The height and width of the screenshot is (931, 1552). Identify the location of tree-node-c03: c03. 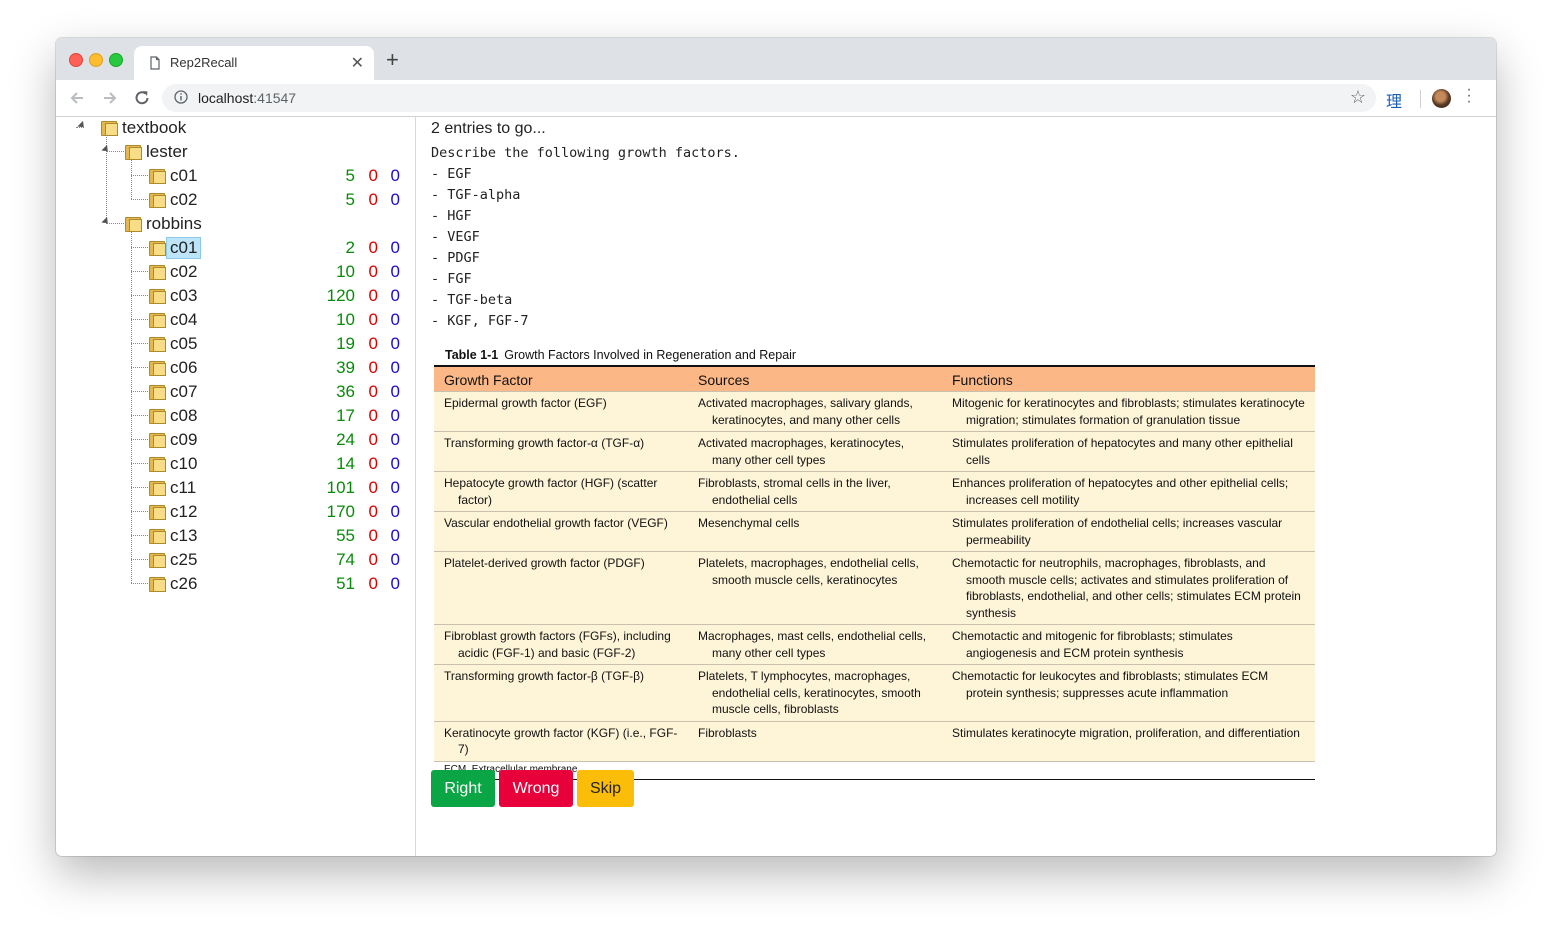
(183, 296).